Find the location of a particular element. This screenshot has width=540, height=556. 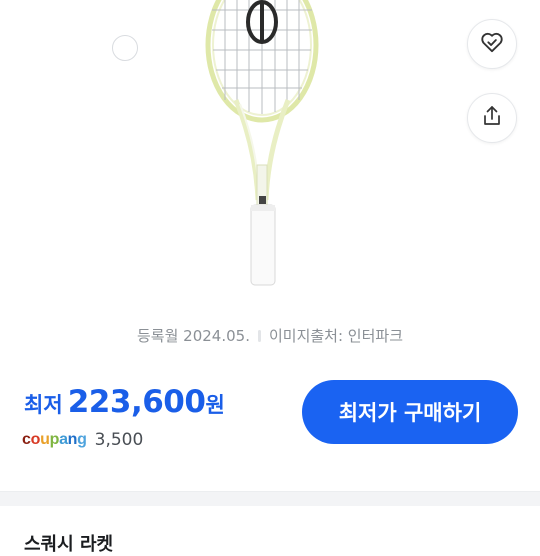

meta-divider is located at coordinates (259, 336).